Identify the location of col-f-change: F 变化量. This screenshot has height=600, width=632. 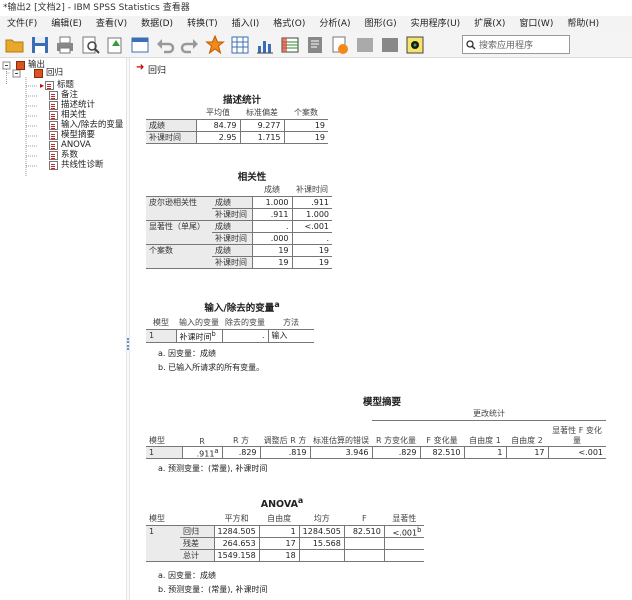
(442, 433).